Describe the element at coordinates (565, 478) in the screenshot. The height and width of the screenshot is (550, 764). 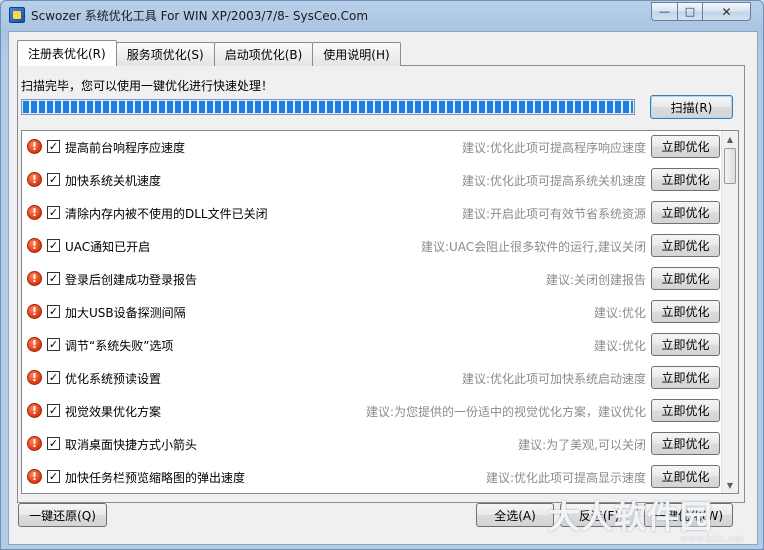
I see `item-hint: 建议:优化此项可提高显示速度` at that location.